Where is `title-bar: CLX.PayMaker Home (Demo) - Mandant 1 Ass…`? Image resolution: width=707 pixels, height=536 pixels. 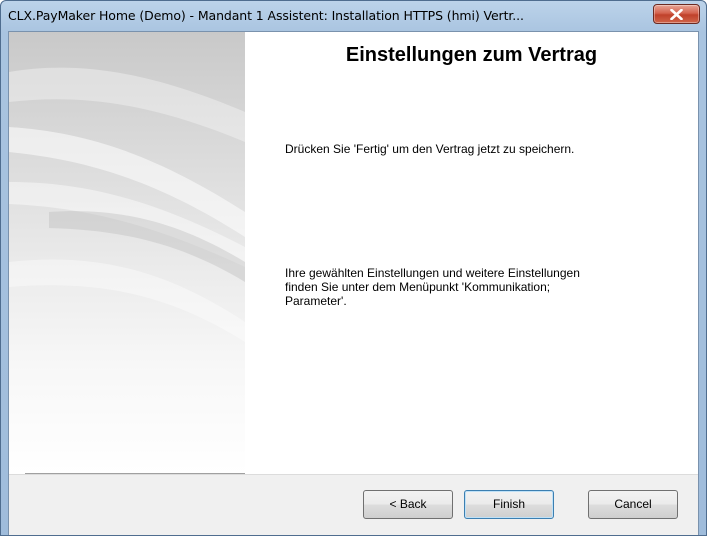
title-bar: CLX.PayMaker Home (Demo) - Mandant 1 Ass… is located at coordinates (353, 16).